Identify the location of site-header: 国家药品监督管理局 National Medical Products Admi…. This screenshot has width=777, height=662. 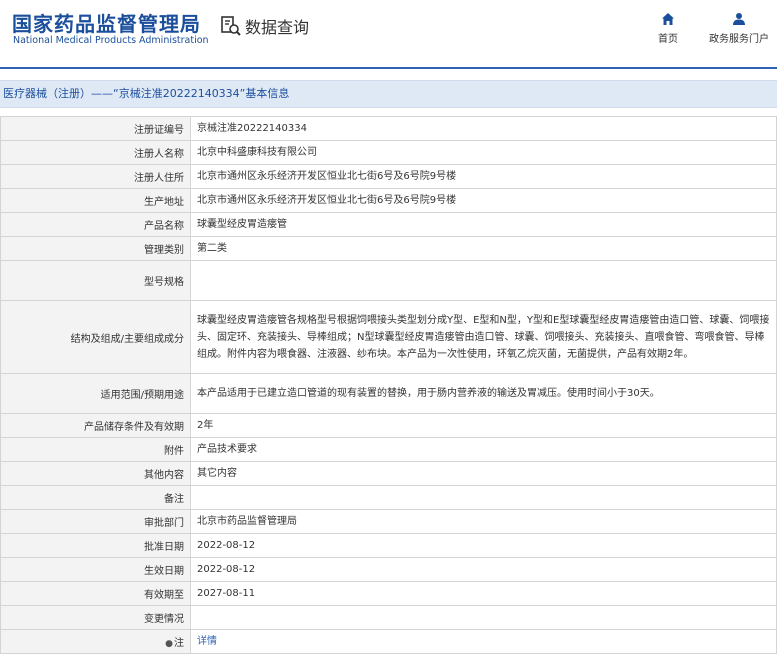
(388, 34).